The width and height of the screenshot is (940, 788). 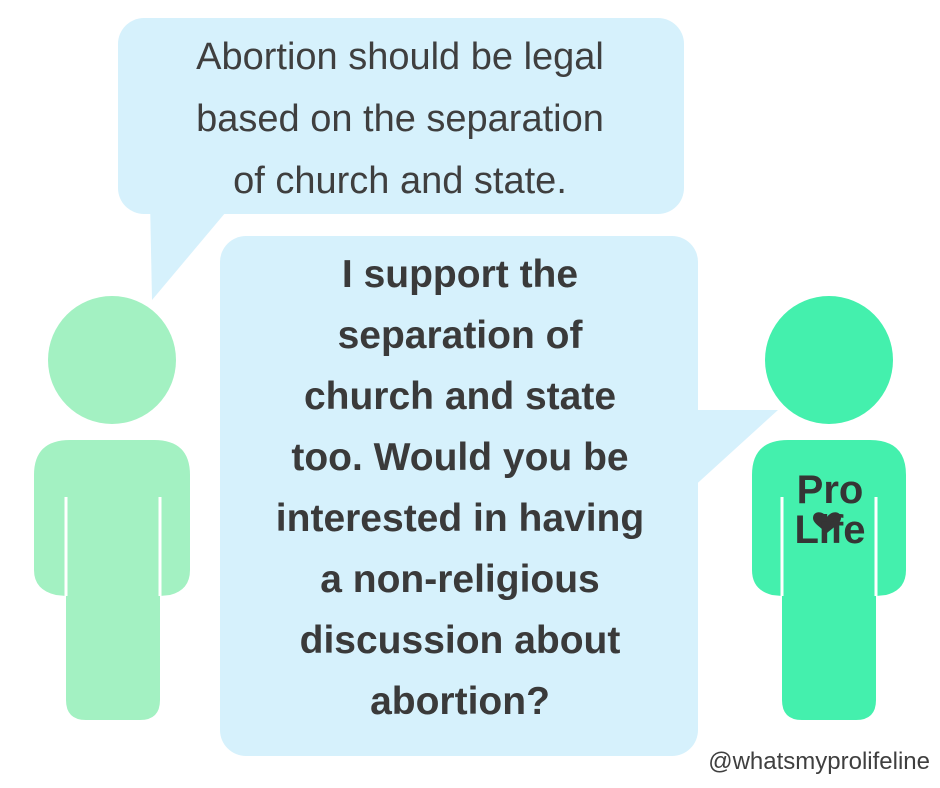 What do you see at coordinates (460, 457) in the screenshot?
I see `right-speech-line: too. Would you be` at bounding box center [460, 457].